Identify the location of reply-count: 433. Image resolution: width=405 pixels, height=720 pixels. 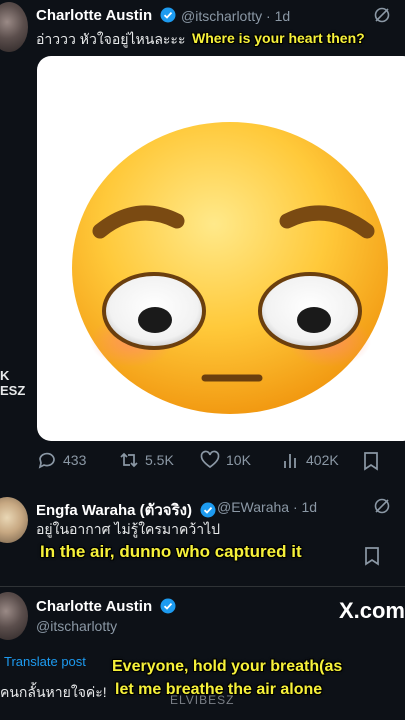
(75, 460).